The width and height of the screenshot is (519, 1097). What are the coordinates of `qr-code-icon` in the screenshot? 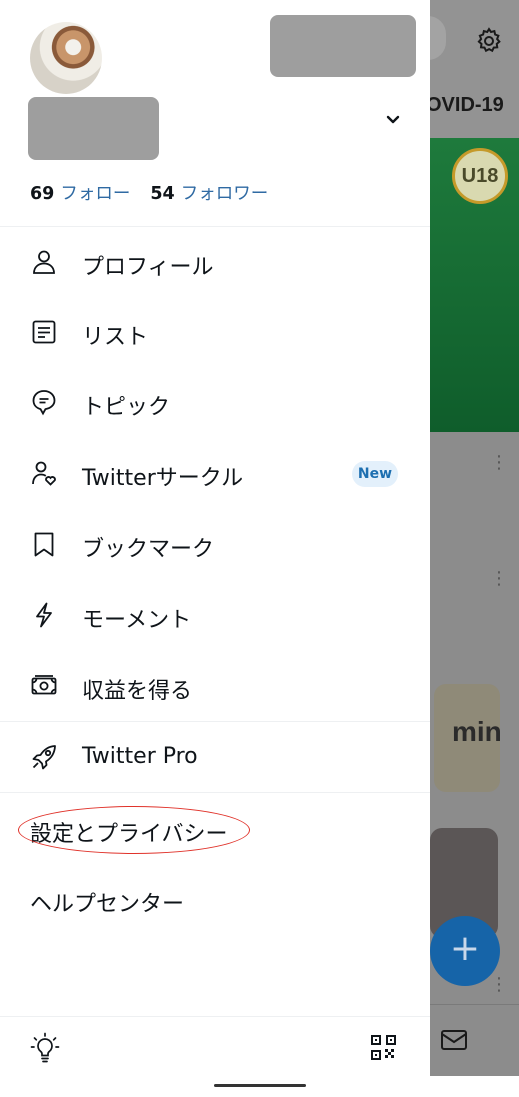 It's located at (383, 1047).